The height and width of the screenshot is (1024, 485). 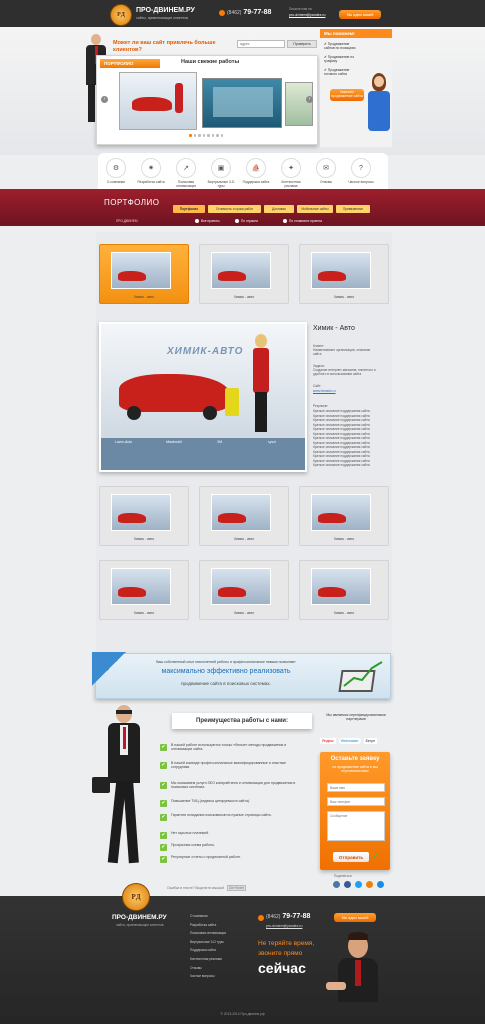 I want to click on footer-link: Частые вопросы, so click(x=202, y=976).